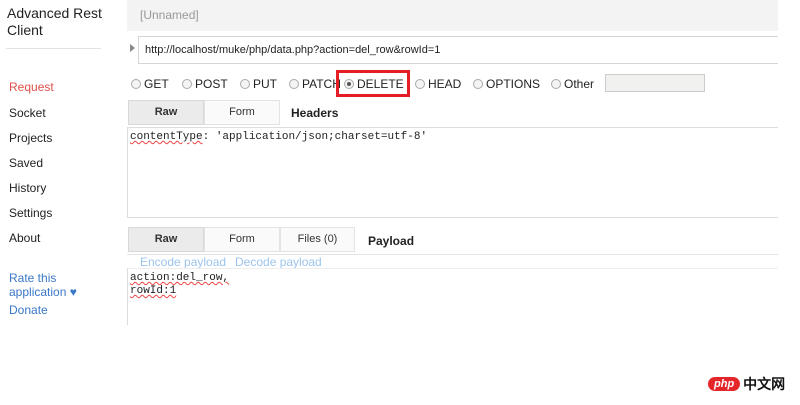  Describe the element at coordinates (26, 163) in the screenshot. I see `sidebar-item-saved: Saved` at that location.